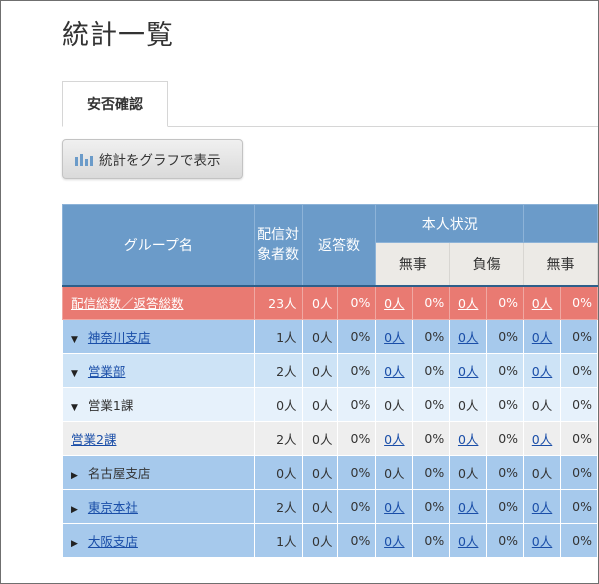  Describe the element at coordinates (107, 371) in the screenshot. I see `group-name-link: 営業部` at that location.